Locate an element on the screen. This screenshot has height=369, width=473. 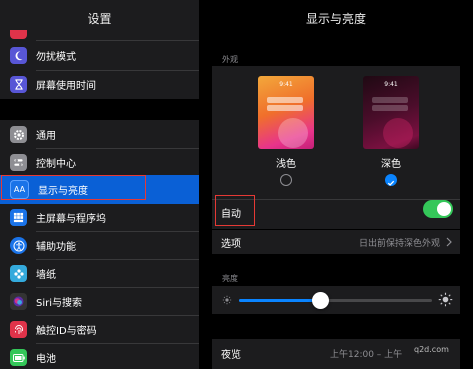
checkmark-icon is located at coordinates (391, 183).